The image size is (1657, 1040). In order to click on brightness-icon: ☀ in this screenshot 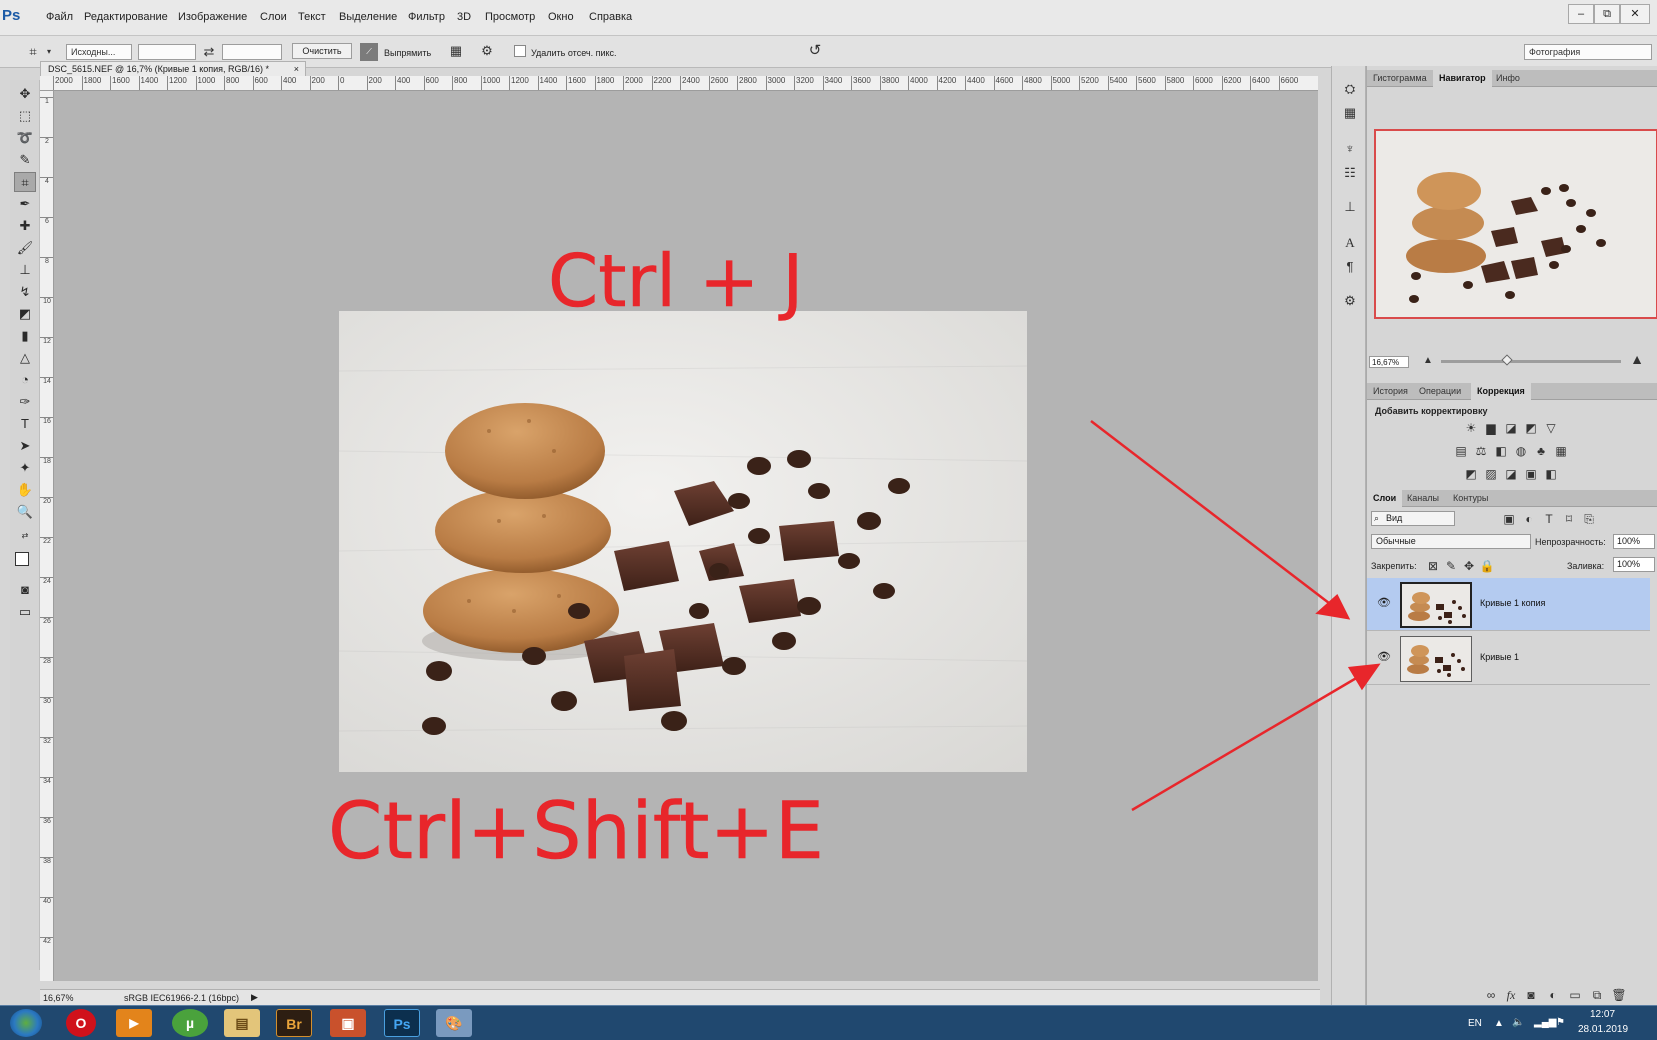, I will do `click(1471, 428)`.